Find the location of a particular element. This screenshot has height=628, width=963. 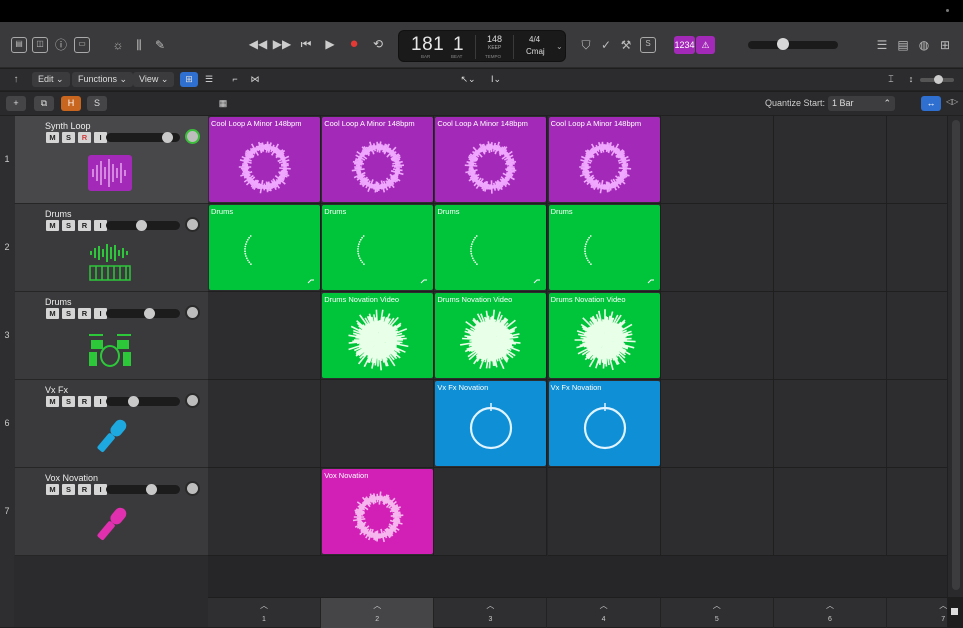

toolbar-icon: ▭ is located at coordinates (82, 45).